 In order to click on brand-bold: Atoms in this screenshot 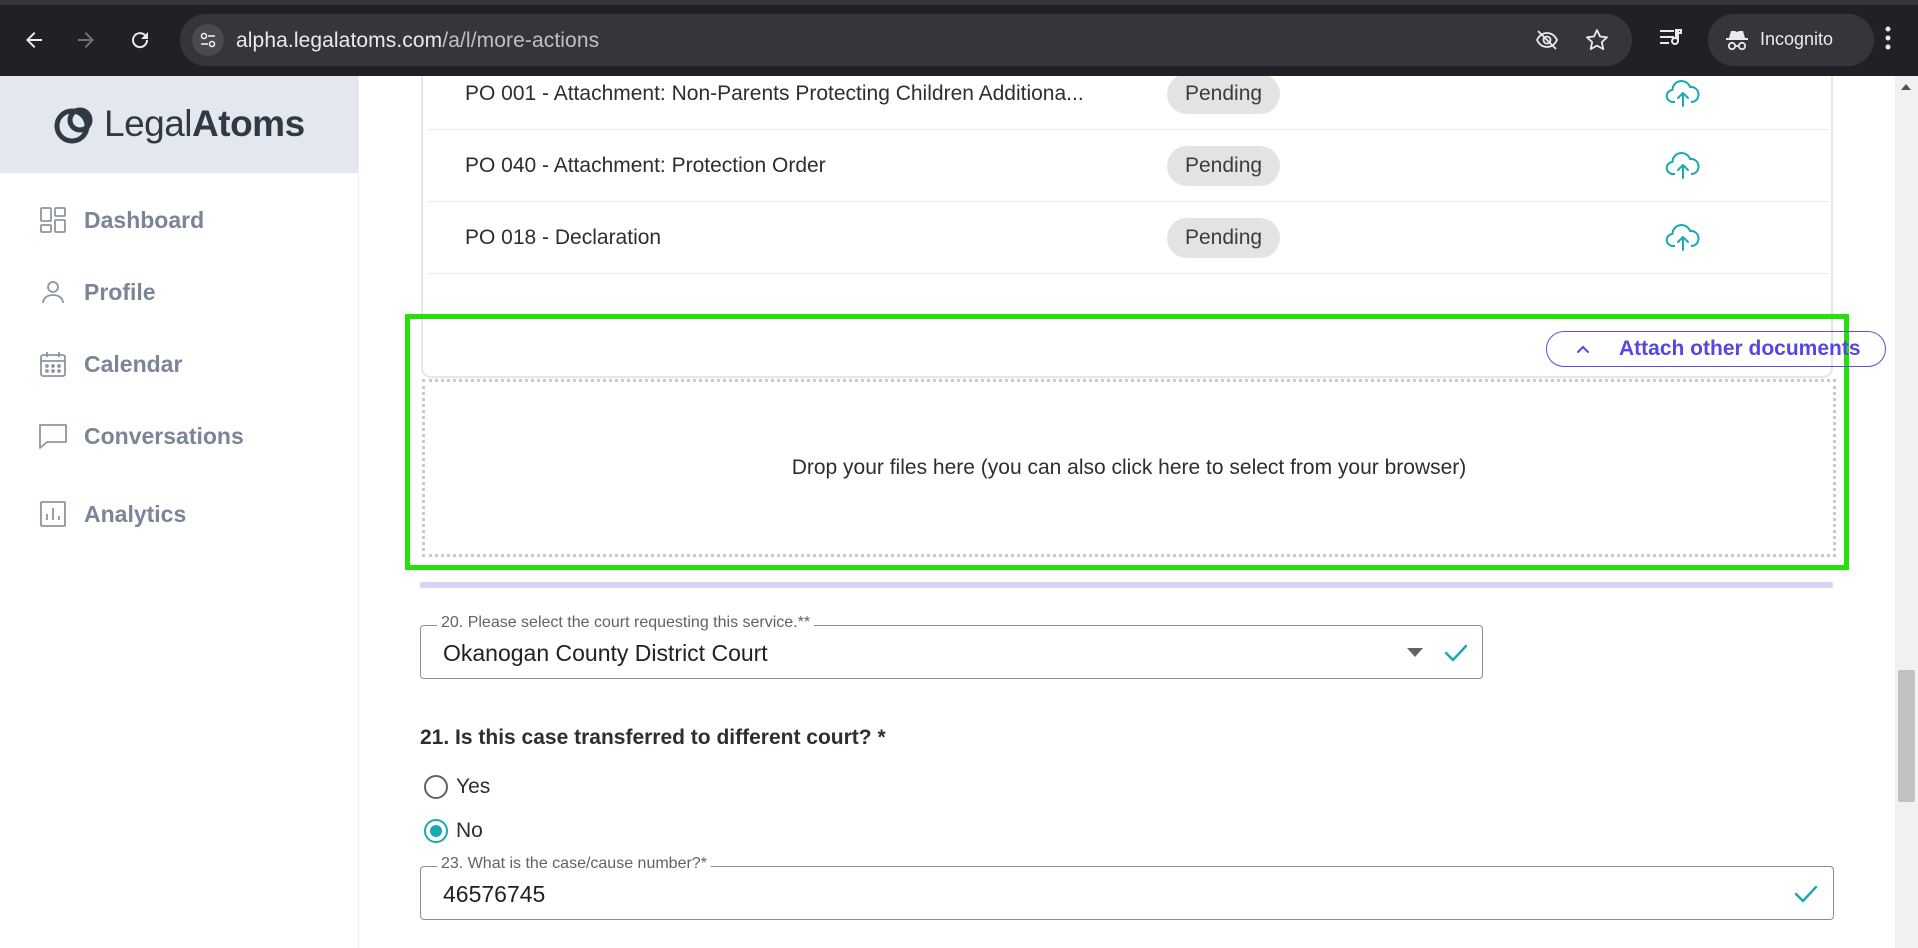, I will do `click(248, 123)`.